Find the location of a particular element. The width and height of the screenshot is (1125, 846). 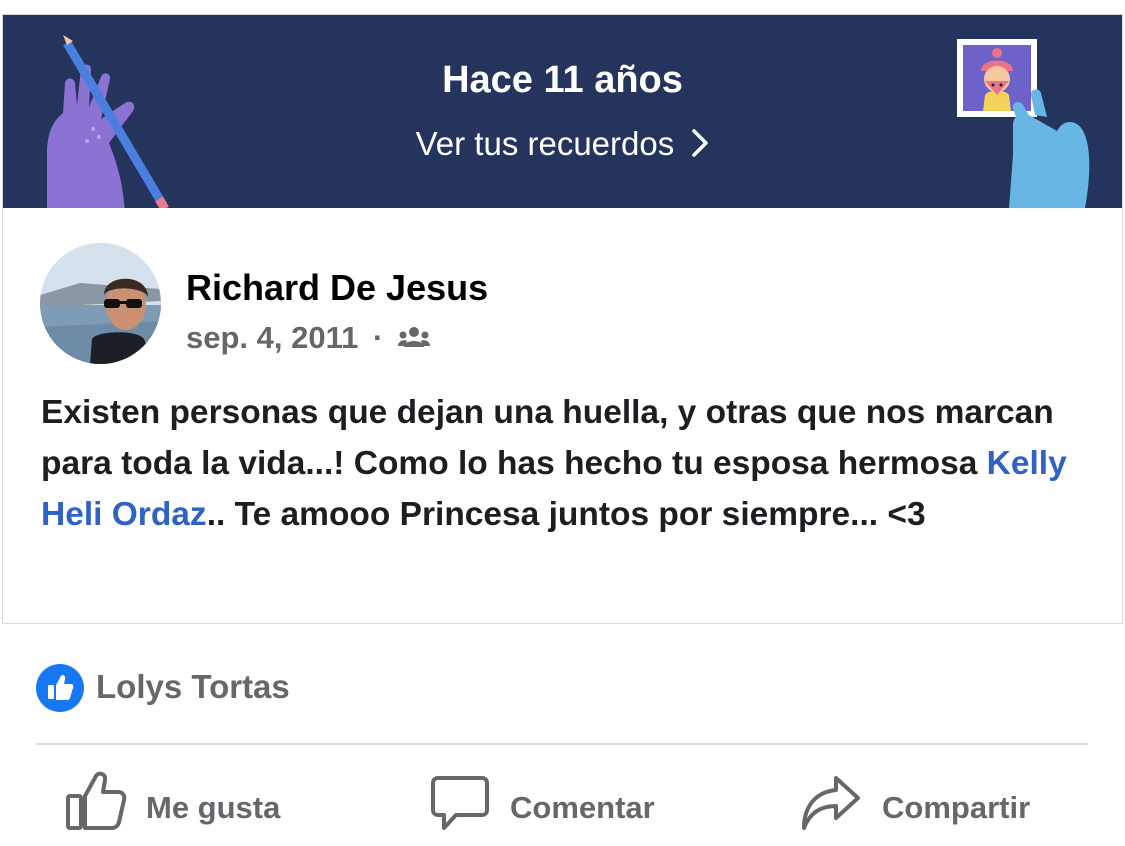

actions-divider is located at coordinates (562, 744).